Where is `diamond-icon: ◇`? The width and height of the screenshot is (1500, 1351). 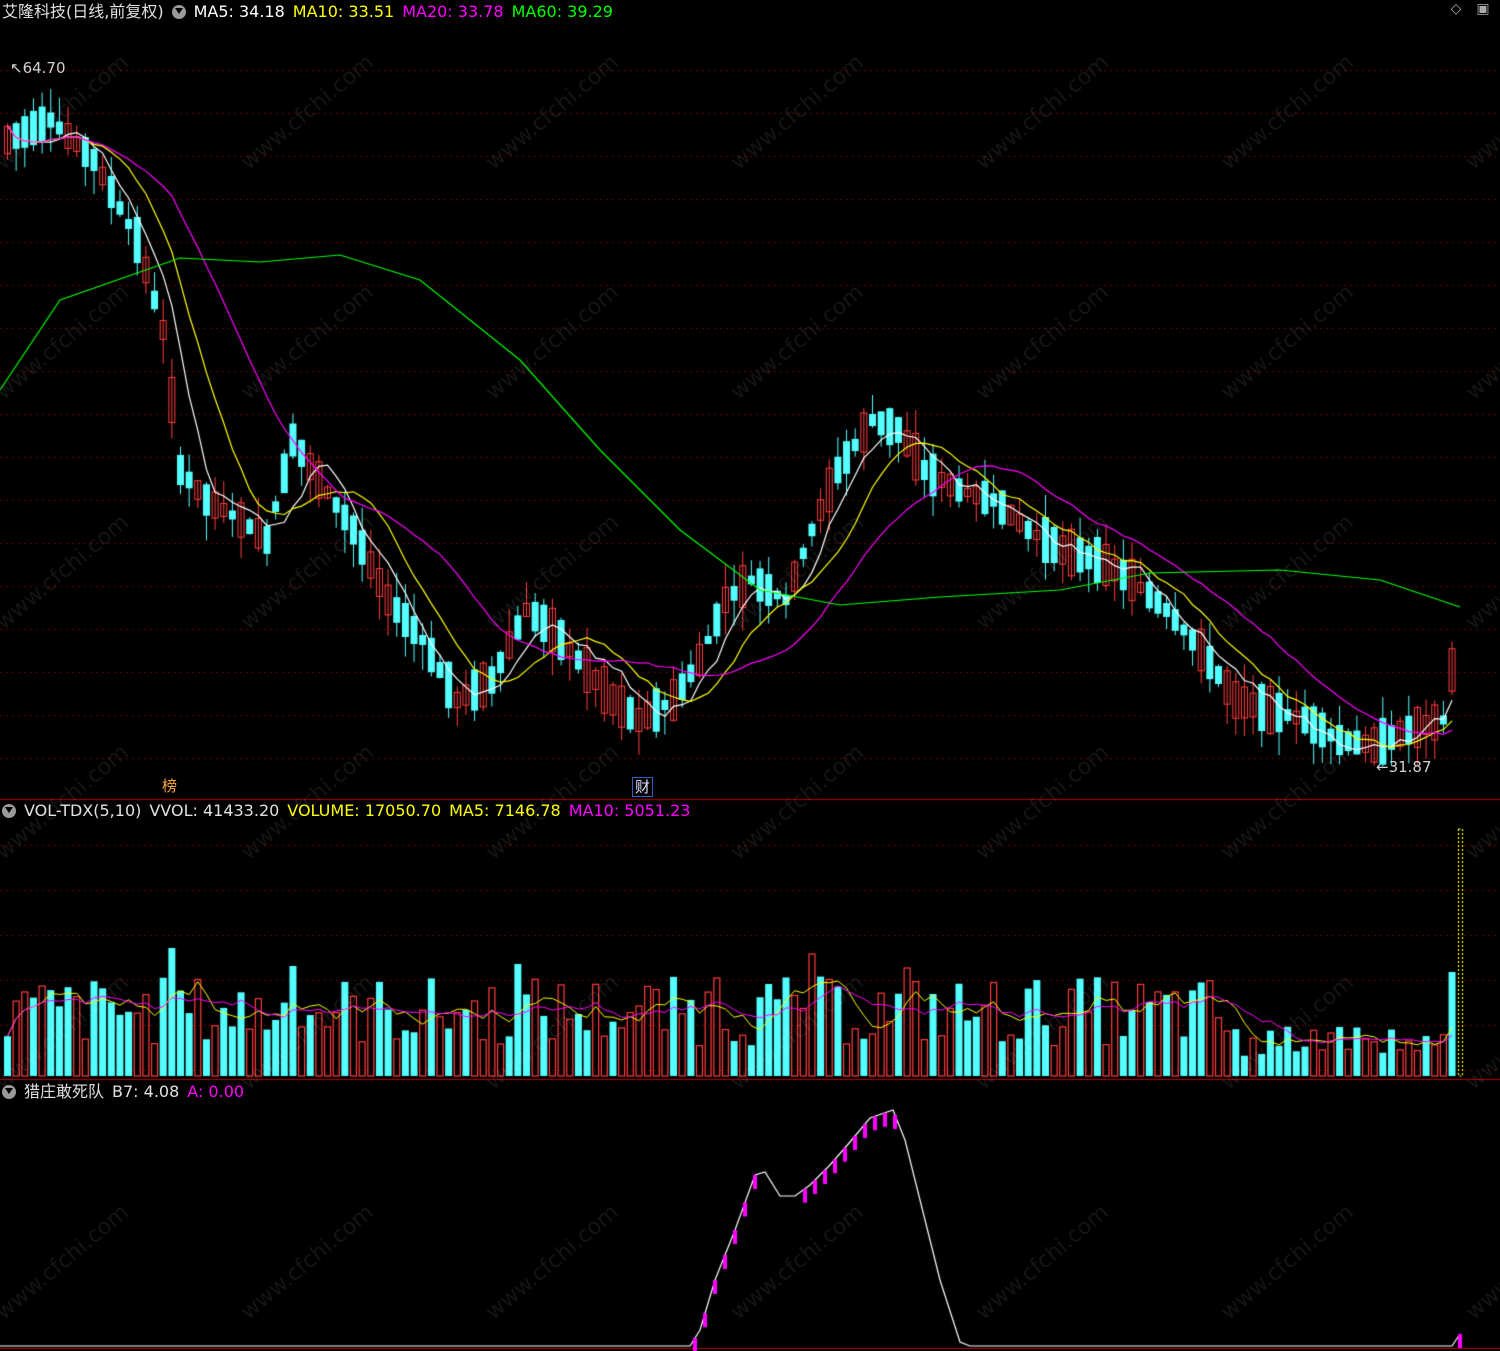 diamond-icon: ◇ is located at coordinates (1456, 9).